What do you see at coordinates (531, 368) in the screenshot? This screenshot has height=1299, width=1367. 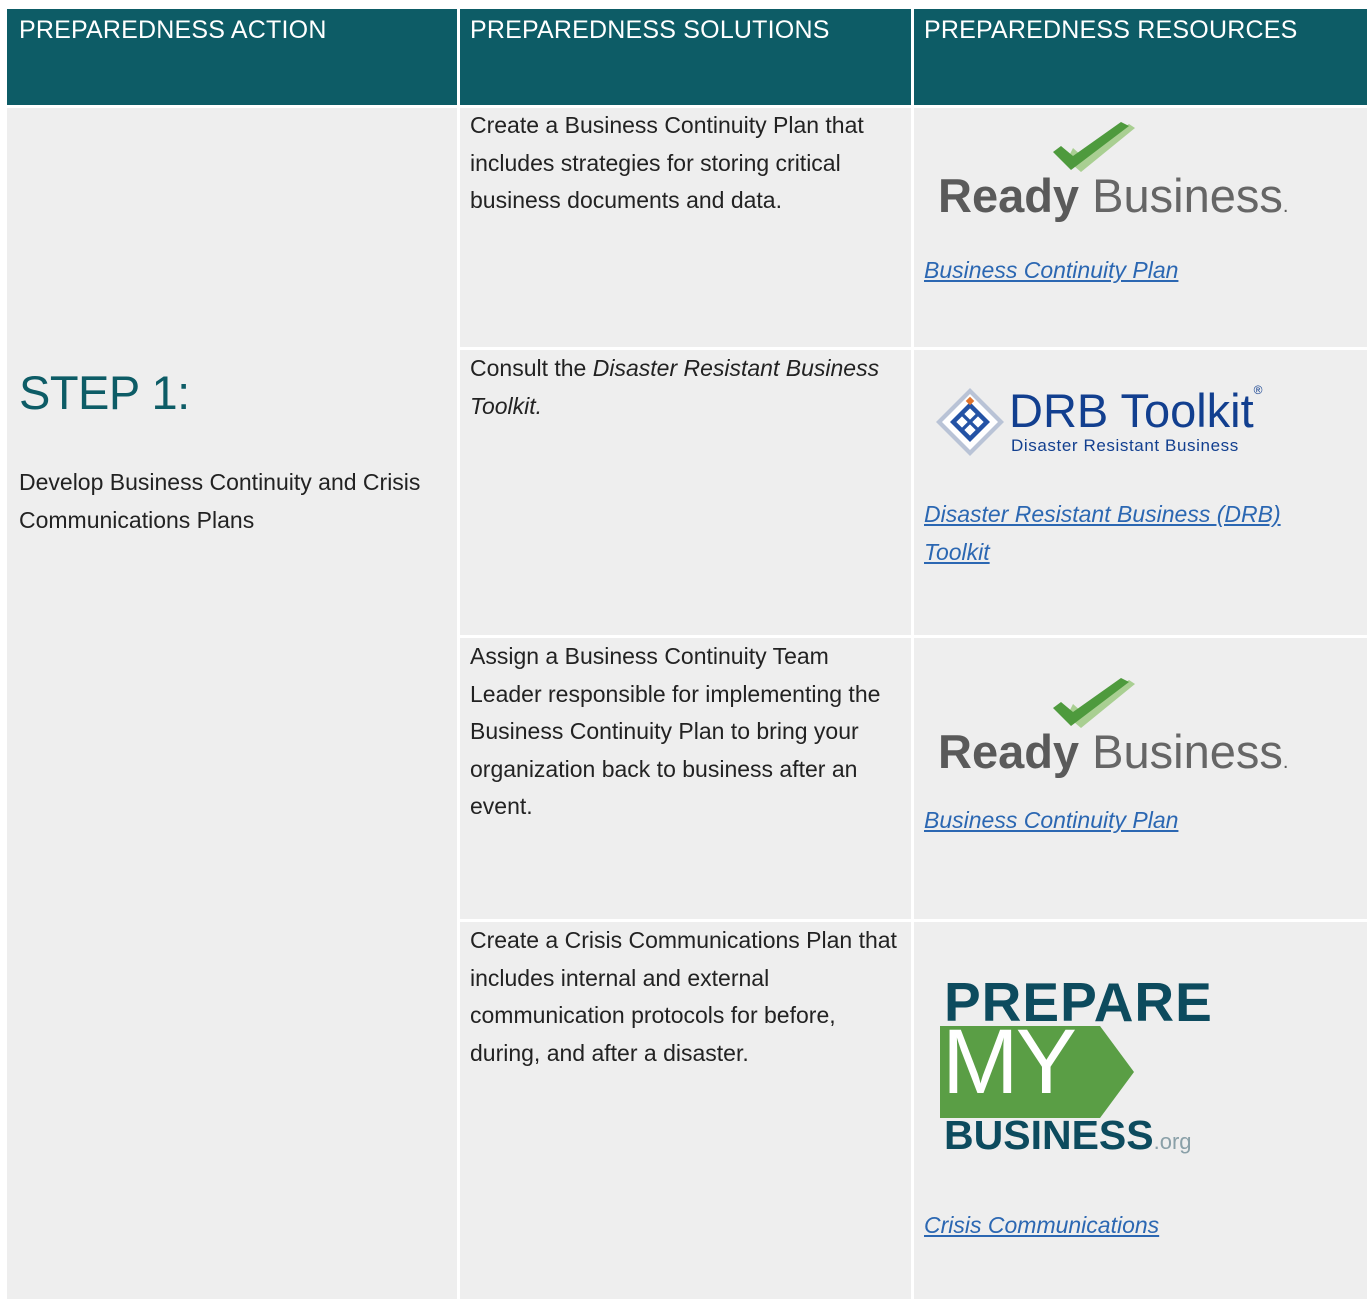 I see `solution-text-2-prefix: Consult the` at bounding box center [531, 368].